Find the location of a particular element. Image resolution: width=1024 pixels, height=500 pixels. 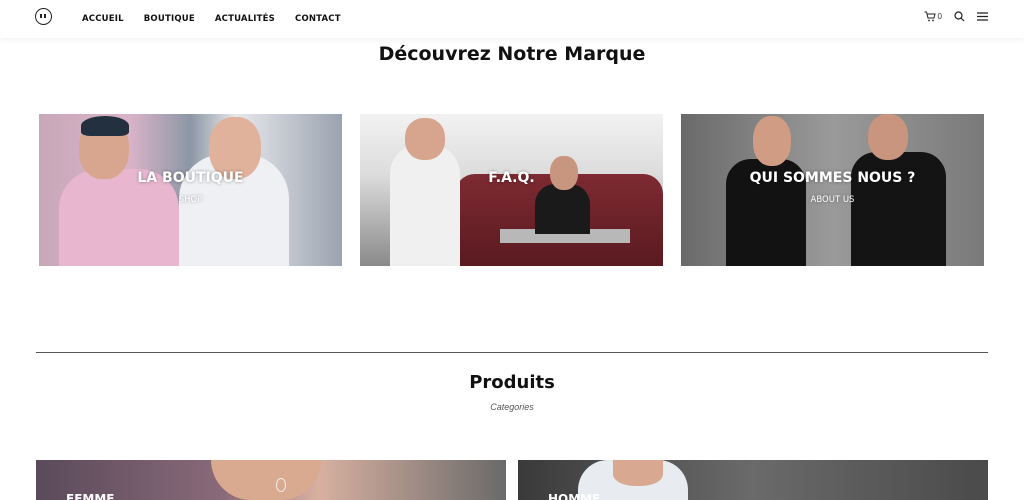

category-homme: HOMME is located at coordinates (753, 480).